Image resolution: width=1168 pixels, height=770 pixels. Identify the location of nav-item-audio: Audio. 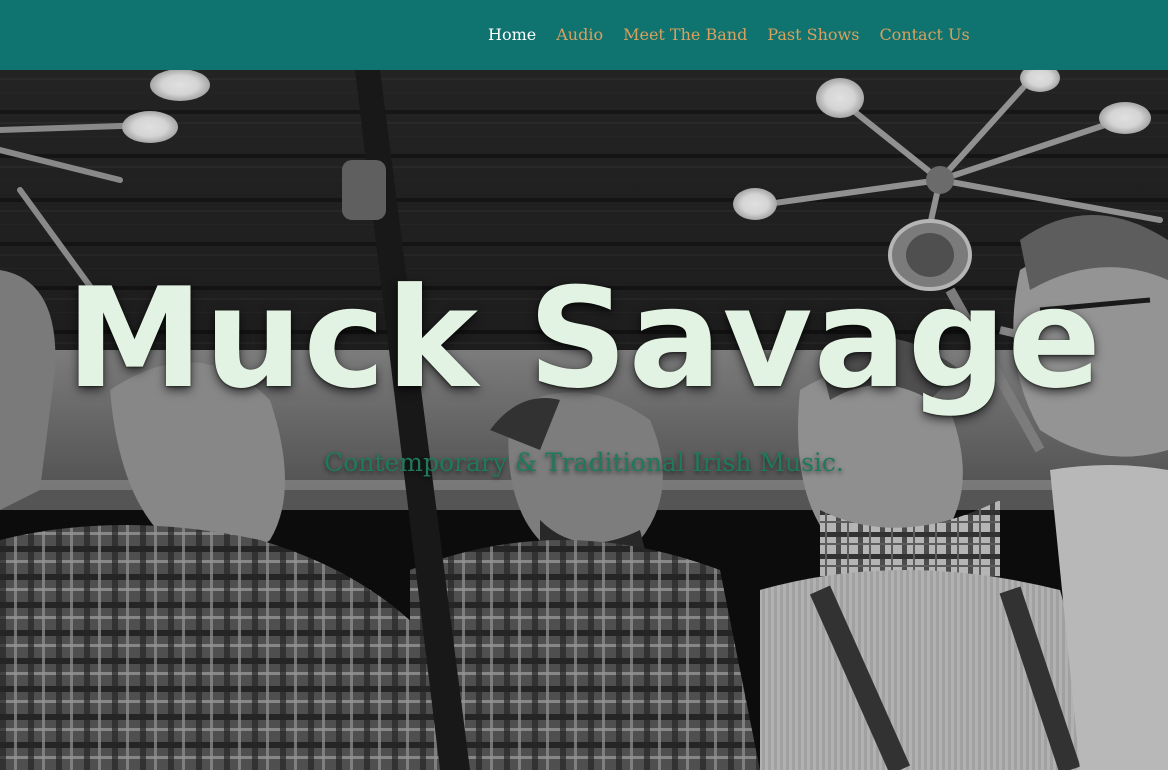
(579, 35).